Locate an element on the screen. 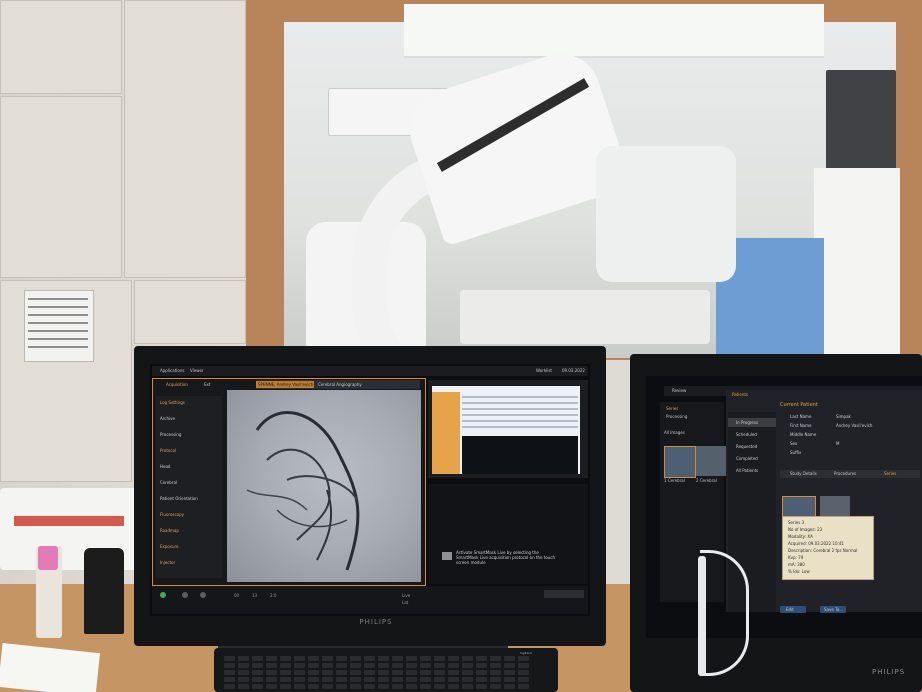 This screenshot has width=922, height=692. all-images-selector: All Images is located at coordinates (674, 432).